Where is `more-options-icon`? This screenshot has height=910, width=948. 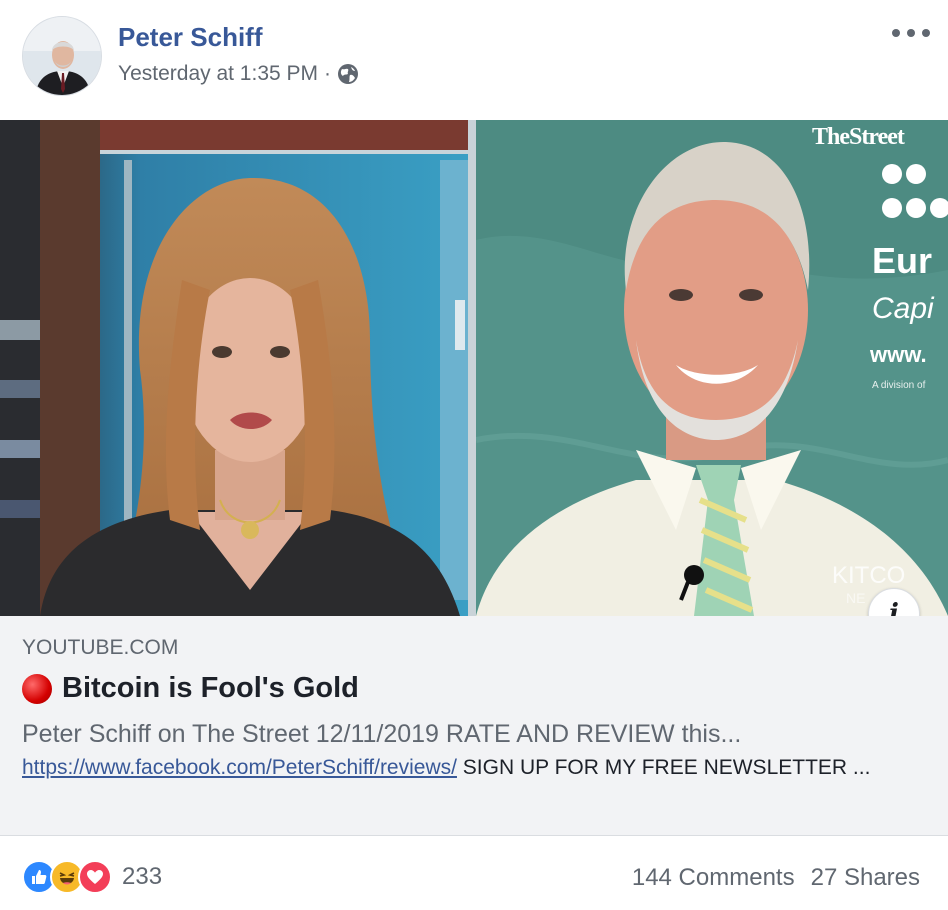
more-options-icon is located at coordinates (911, 33).